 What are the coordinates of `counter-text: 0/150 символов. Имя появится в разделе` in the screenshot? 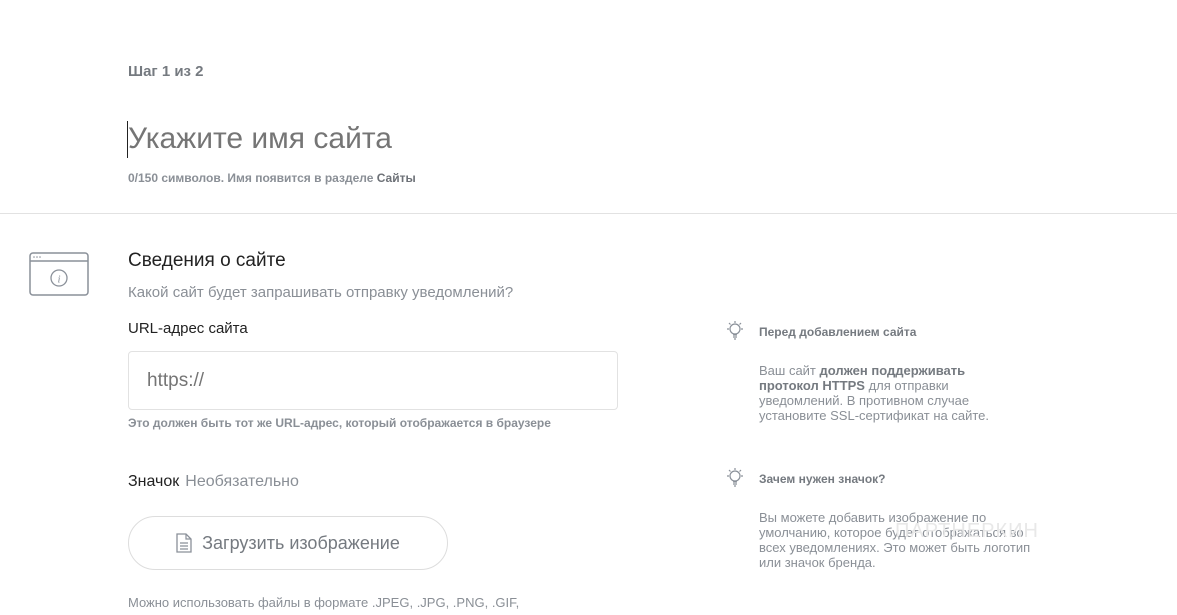 It's located at (252, 178).